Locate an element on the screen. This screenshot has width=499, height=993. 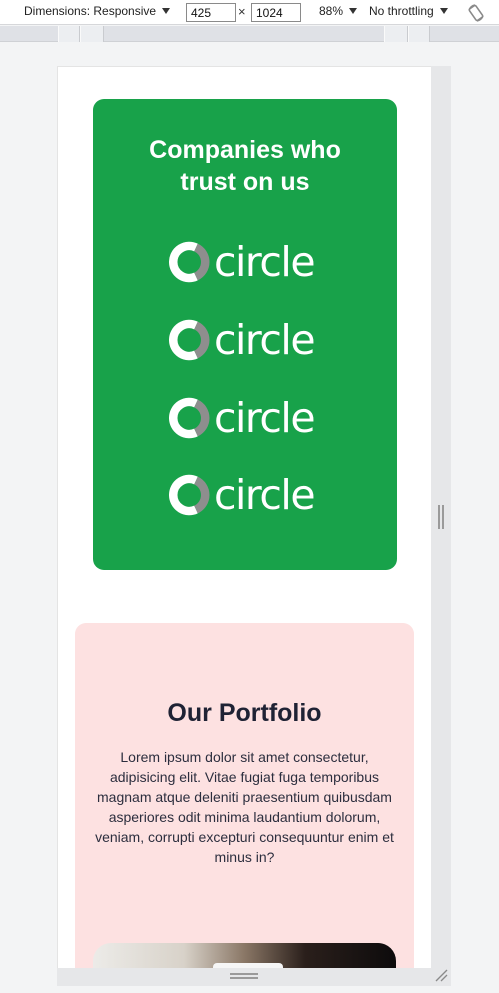
times-sign: × is located at coordinates (242, 11).